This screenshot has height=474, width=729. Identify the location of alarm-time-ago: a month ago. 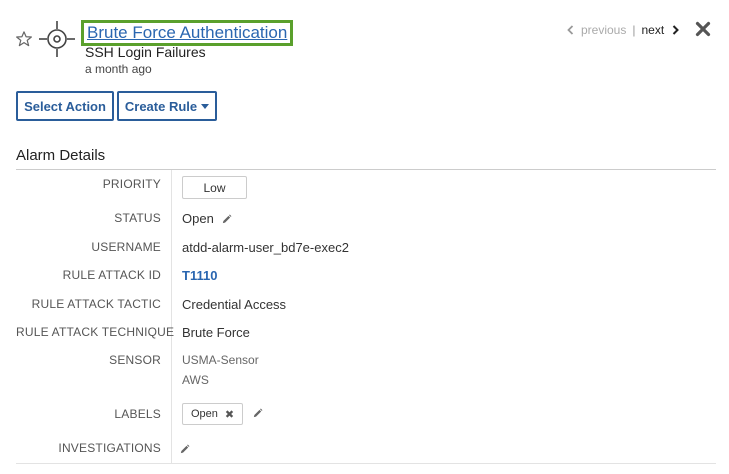
(118, 69).